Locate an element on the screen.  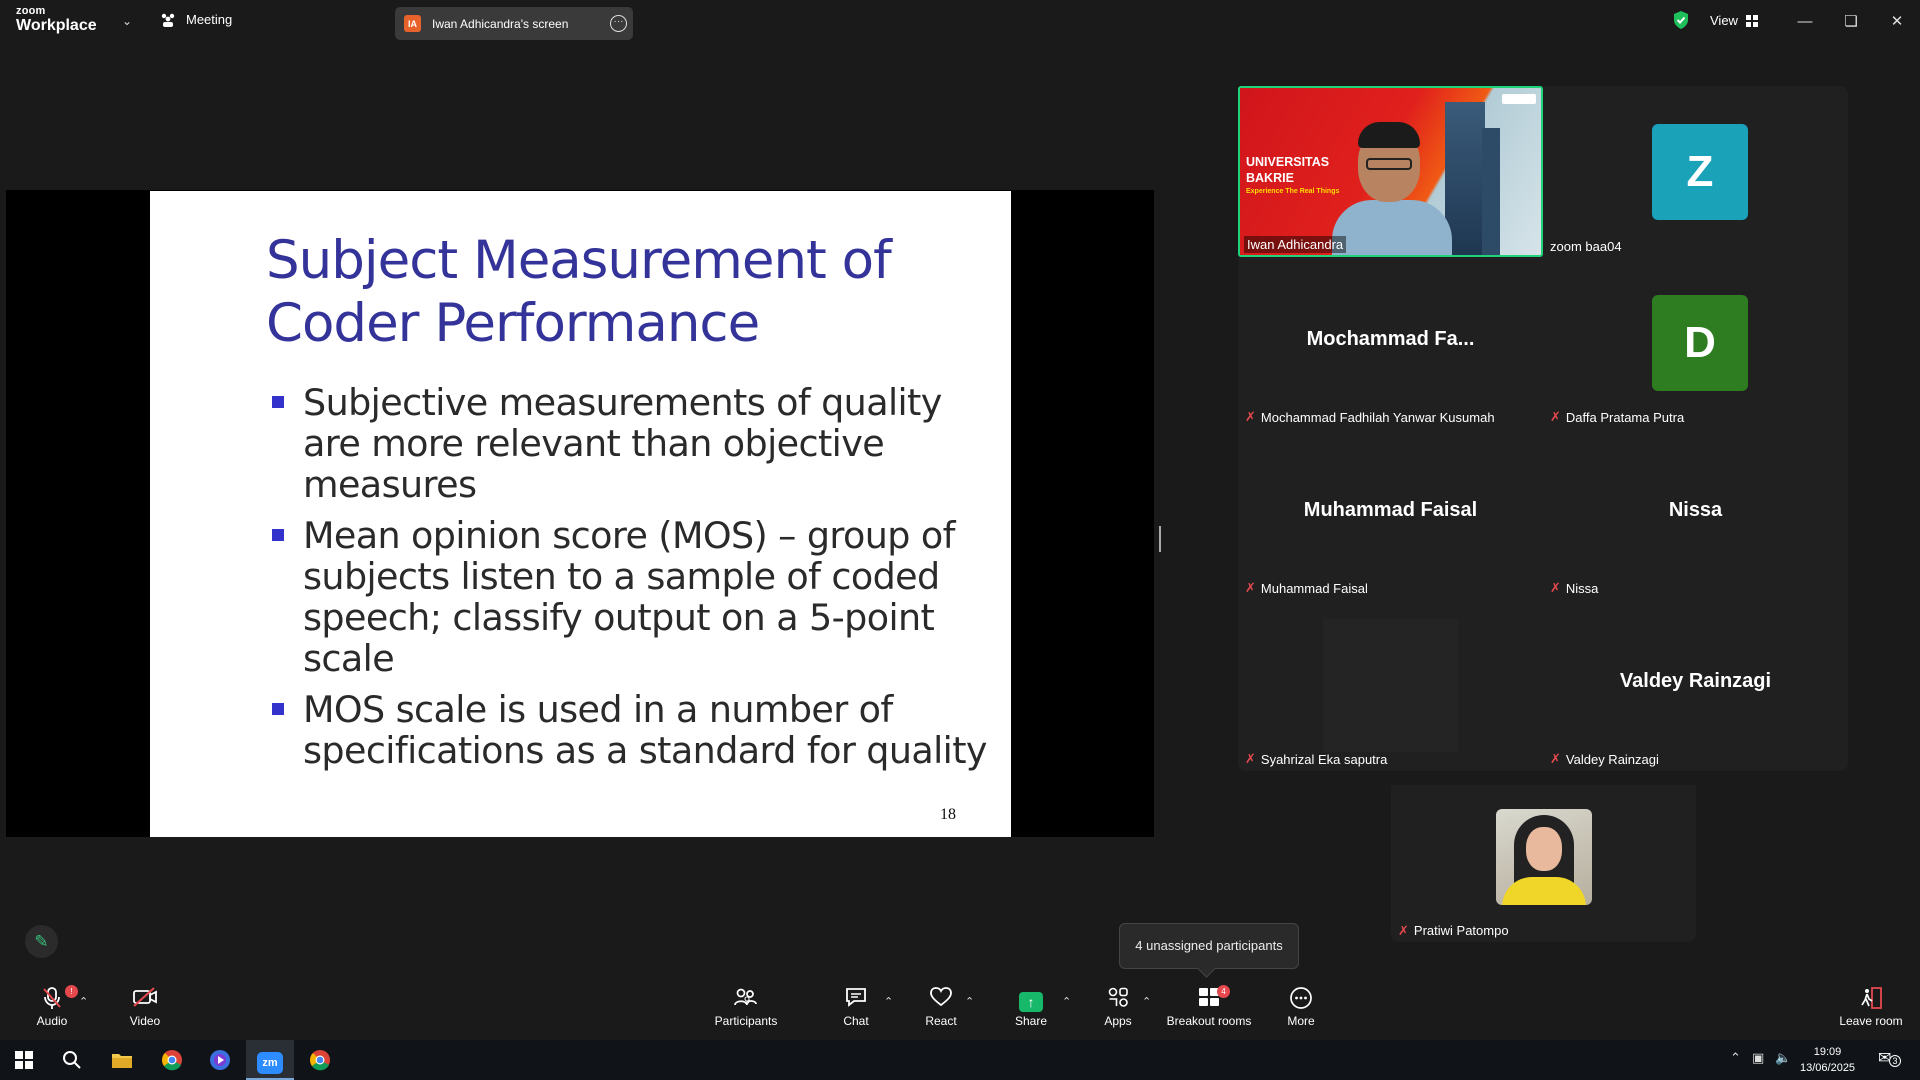
participant-name-tag: ✗ Muhammad Faisal is located at coordinates (1306, 588).